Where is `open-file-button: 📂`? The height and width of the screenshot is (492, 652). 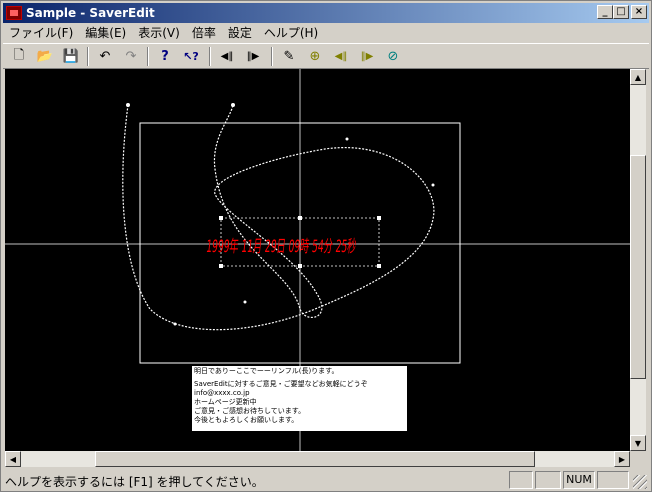 open-file-button: 📂 is located at coordinates (45, 56).